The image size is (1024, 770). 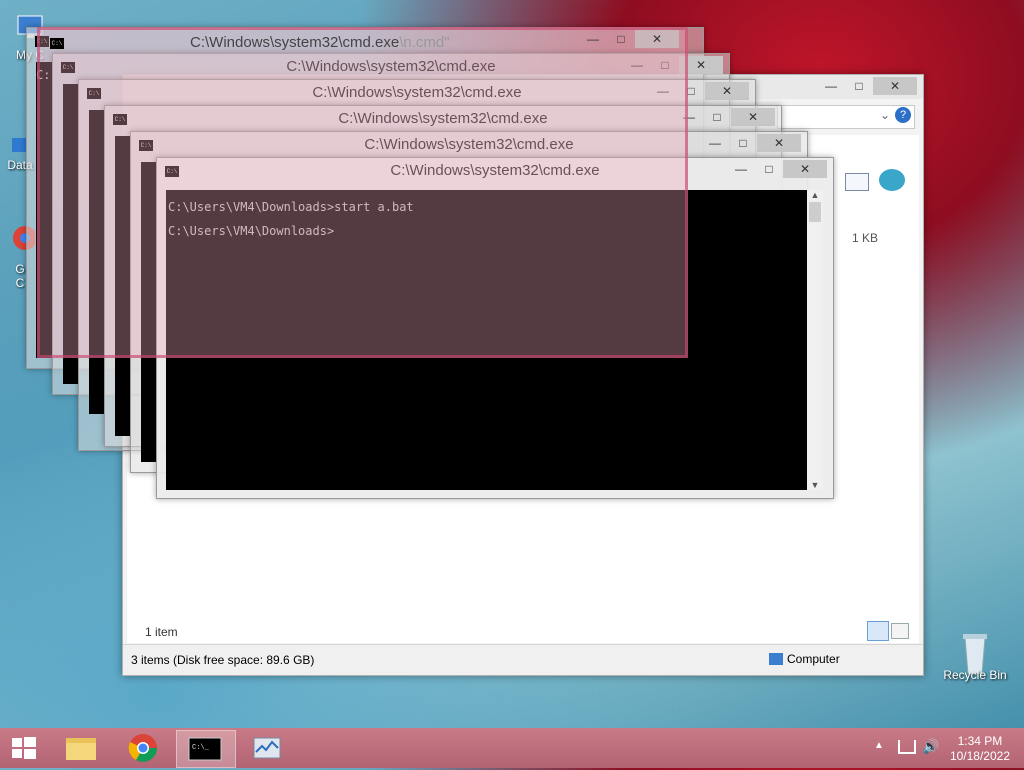 What do you see at coordinates (857, 182) in the screenshot?
I see `view-options-icon` at bounding box center [857, 182].